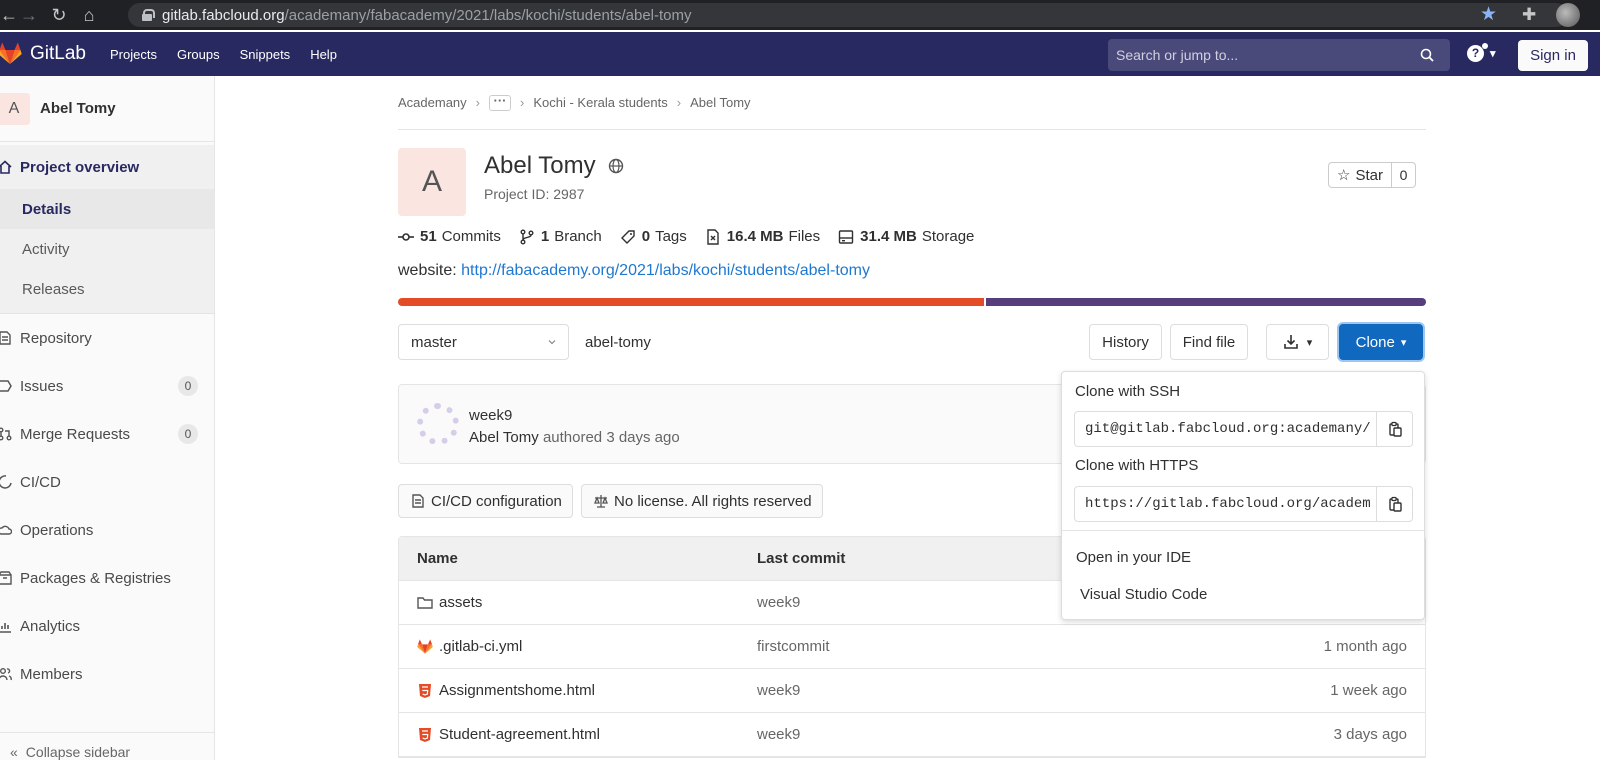 The image size is (1600, 760). What do you see at coordinates (496, 501) in the screenshot?
I see `cicd-configuration-label: CI/CD configuration` at bounding box center [496, 501].